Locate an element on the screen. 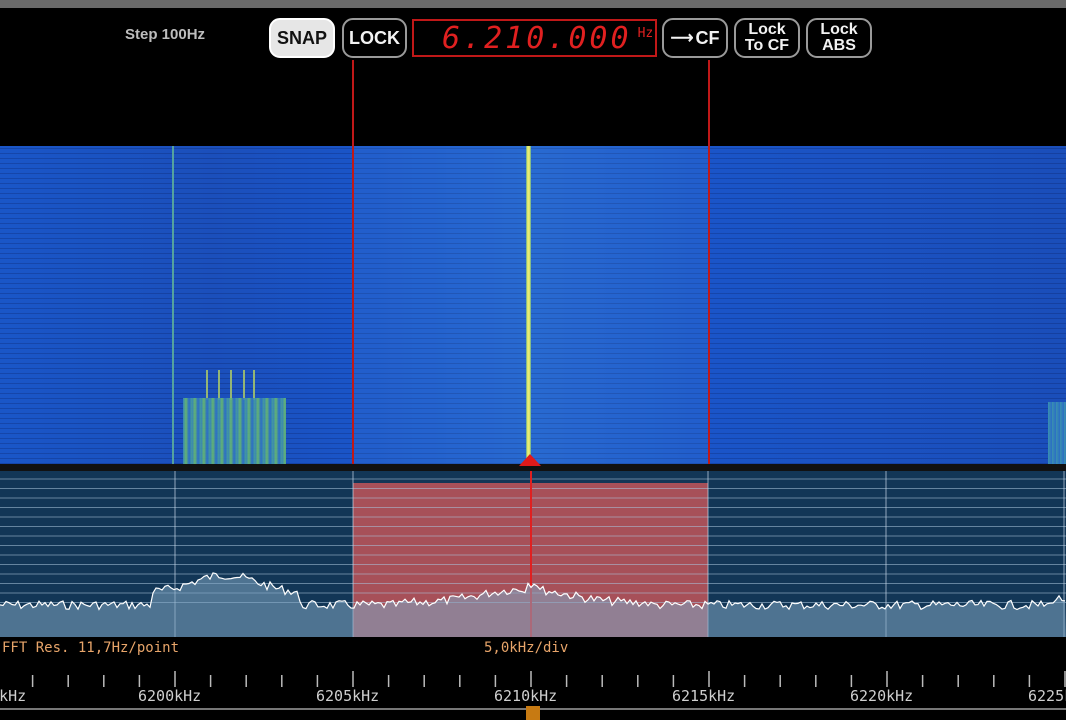 Image resolution: width=1066 pixels, height=720 pixels. snap-label: SNAP is located at coordinates (301, 37).